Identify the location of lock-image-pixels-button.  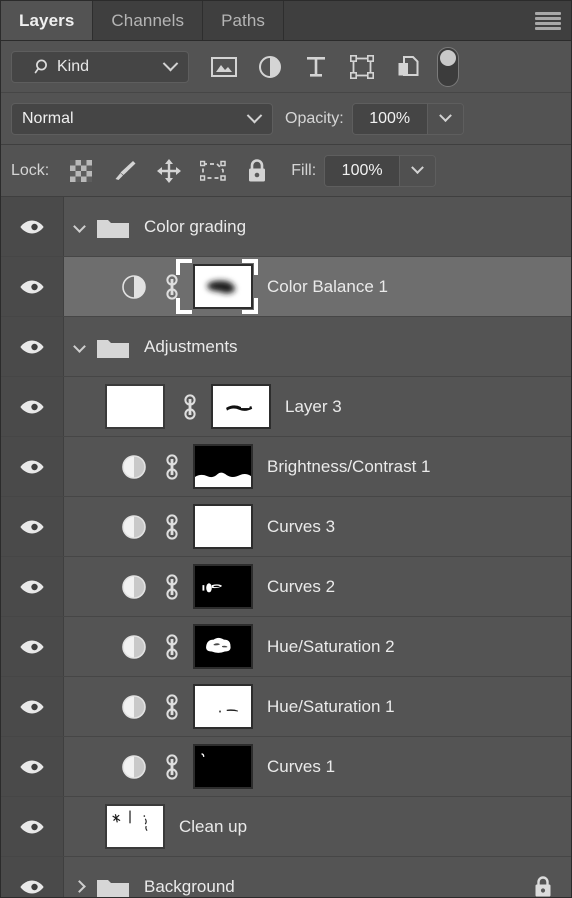
(125, 171).